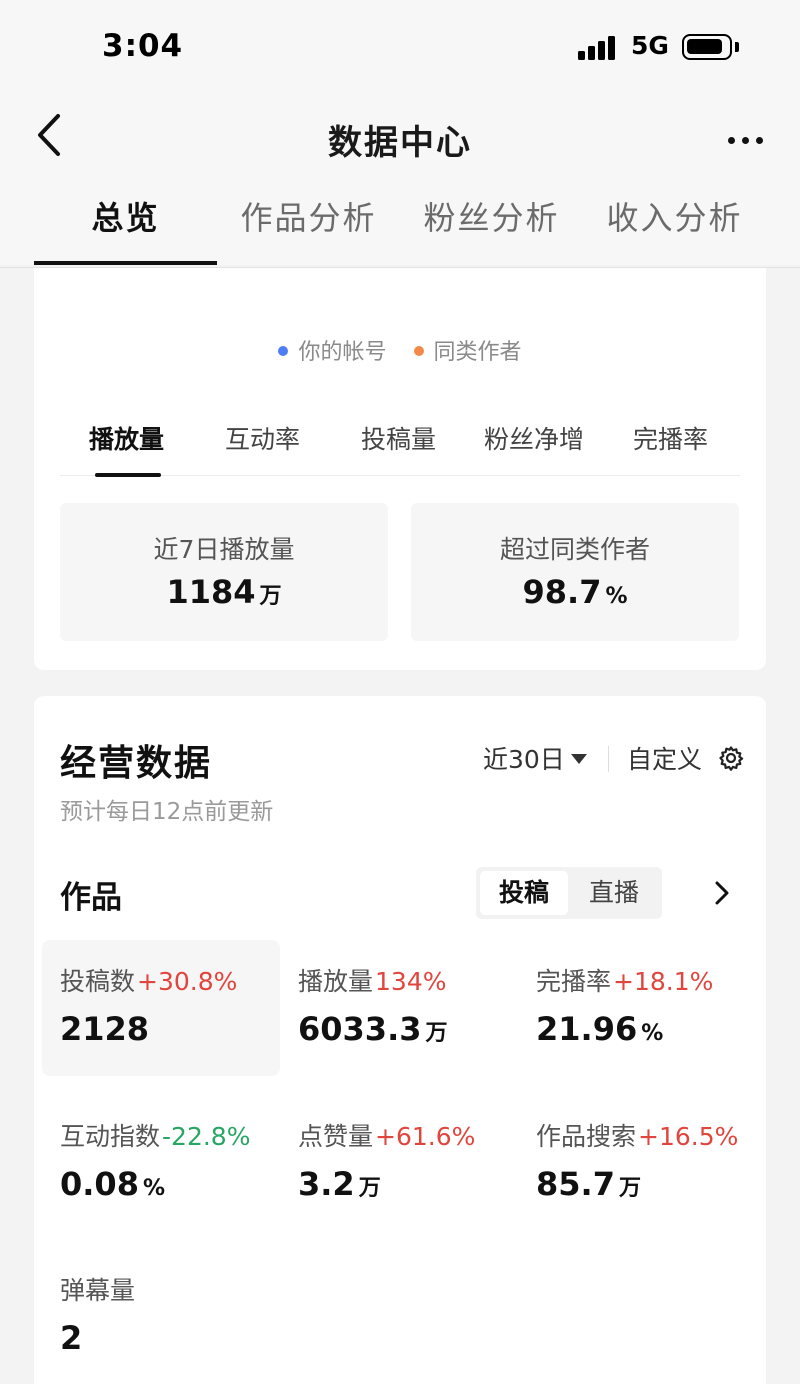 The width and height of the screenshot is (800, 1384). Describe the element at coordinates (707, 47) in the screenshot. I see `battery-icon` at that location.